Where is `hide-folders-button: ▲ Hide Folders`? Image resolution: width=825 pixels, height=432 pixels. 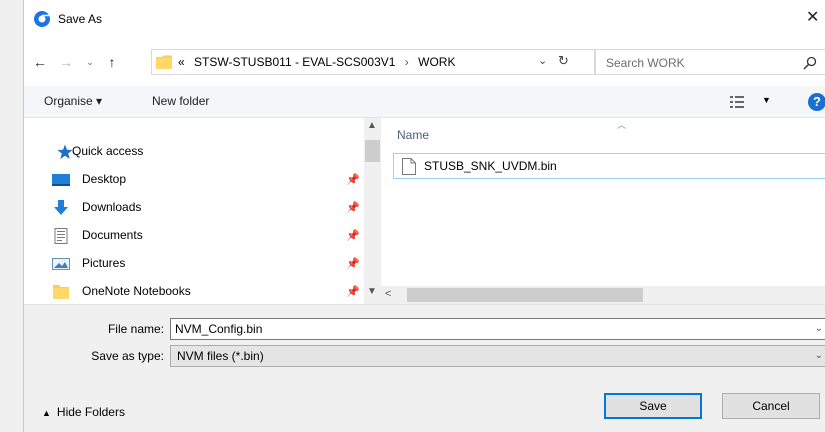
hide-folders-button: ▲ Hide Folders is located at coordinates (83, 412).